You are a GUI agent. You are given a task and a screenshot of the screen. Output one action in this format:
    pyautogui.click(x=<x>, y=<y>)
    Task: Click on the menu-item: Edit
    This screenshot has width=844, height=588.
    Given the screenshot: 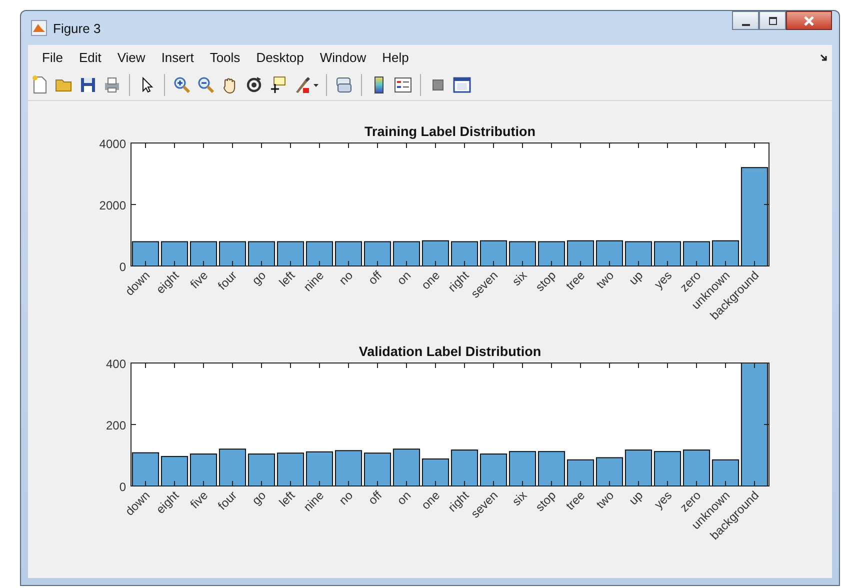 What is the action you would take?
    pyautogui.click(x=90, y=57)
    